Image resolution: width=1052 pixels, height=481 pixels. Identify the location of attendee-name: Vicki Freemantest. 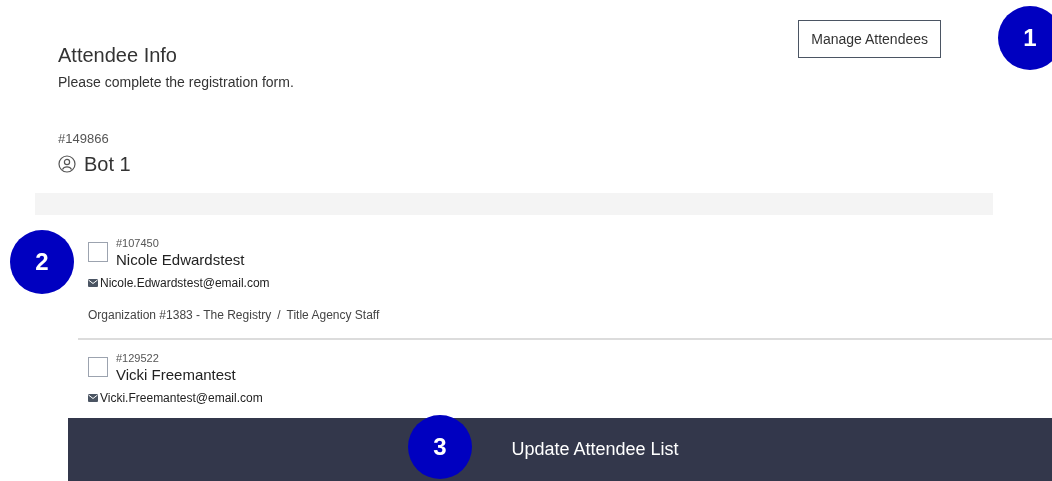
(176, 374).